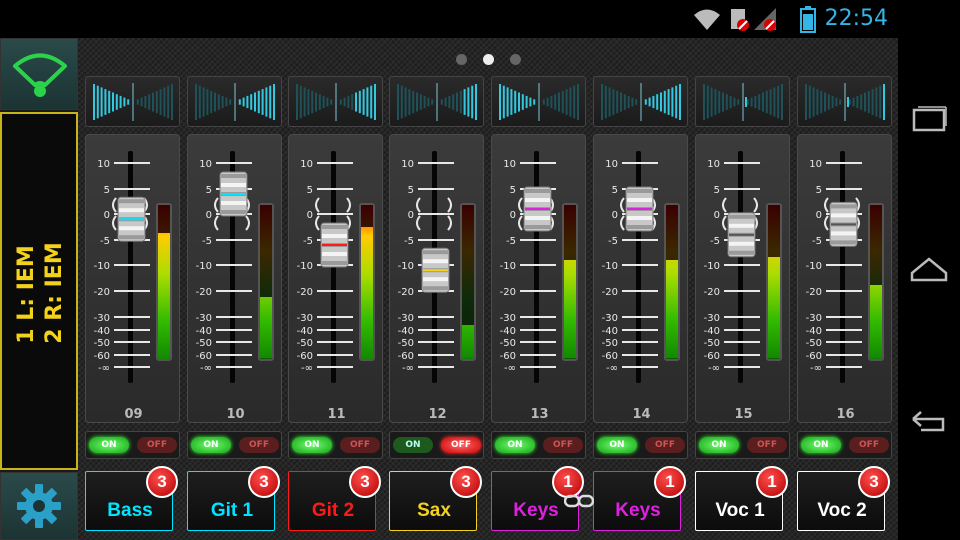  What do you see at coordinates (434, 510) in the screenshot?
I see `channel-name: Sax` at bounding box center [434, 510].